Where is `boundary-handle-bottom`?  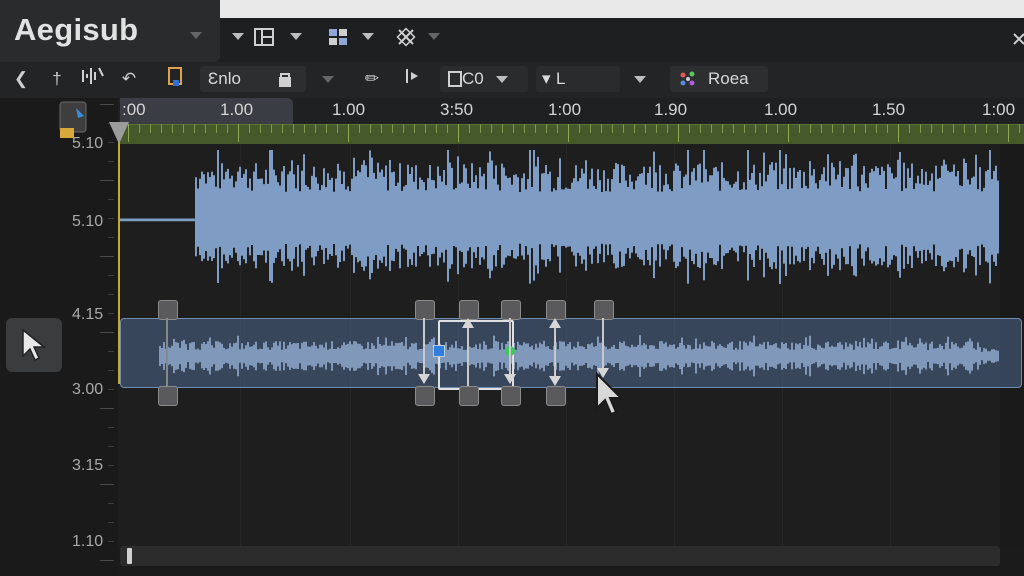 boundary-handle-bottom is located at coordinates (168, 396).